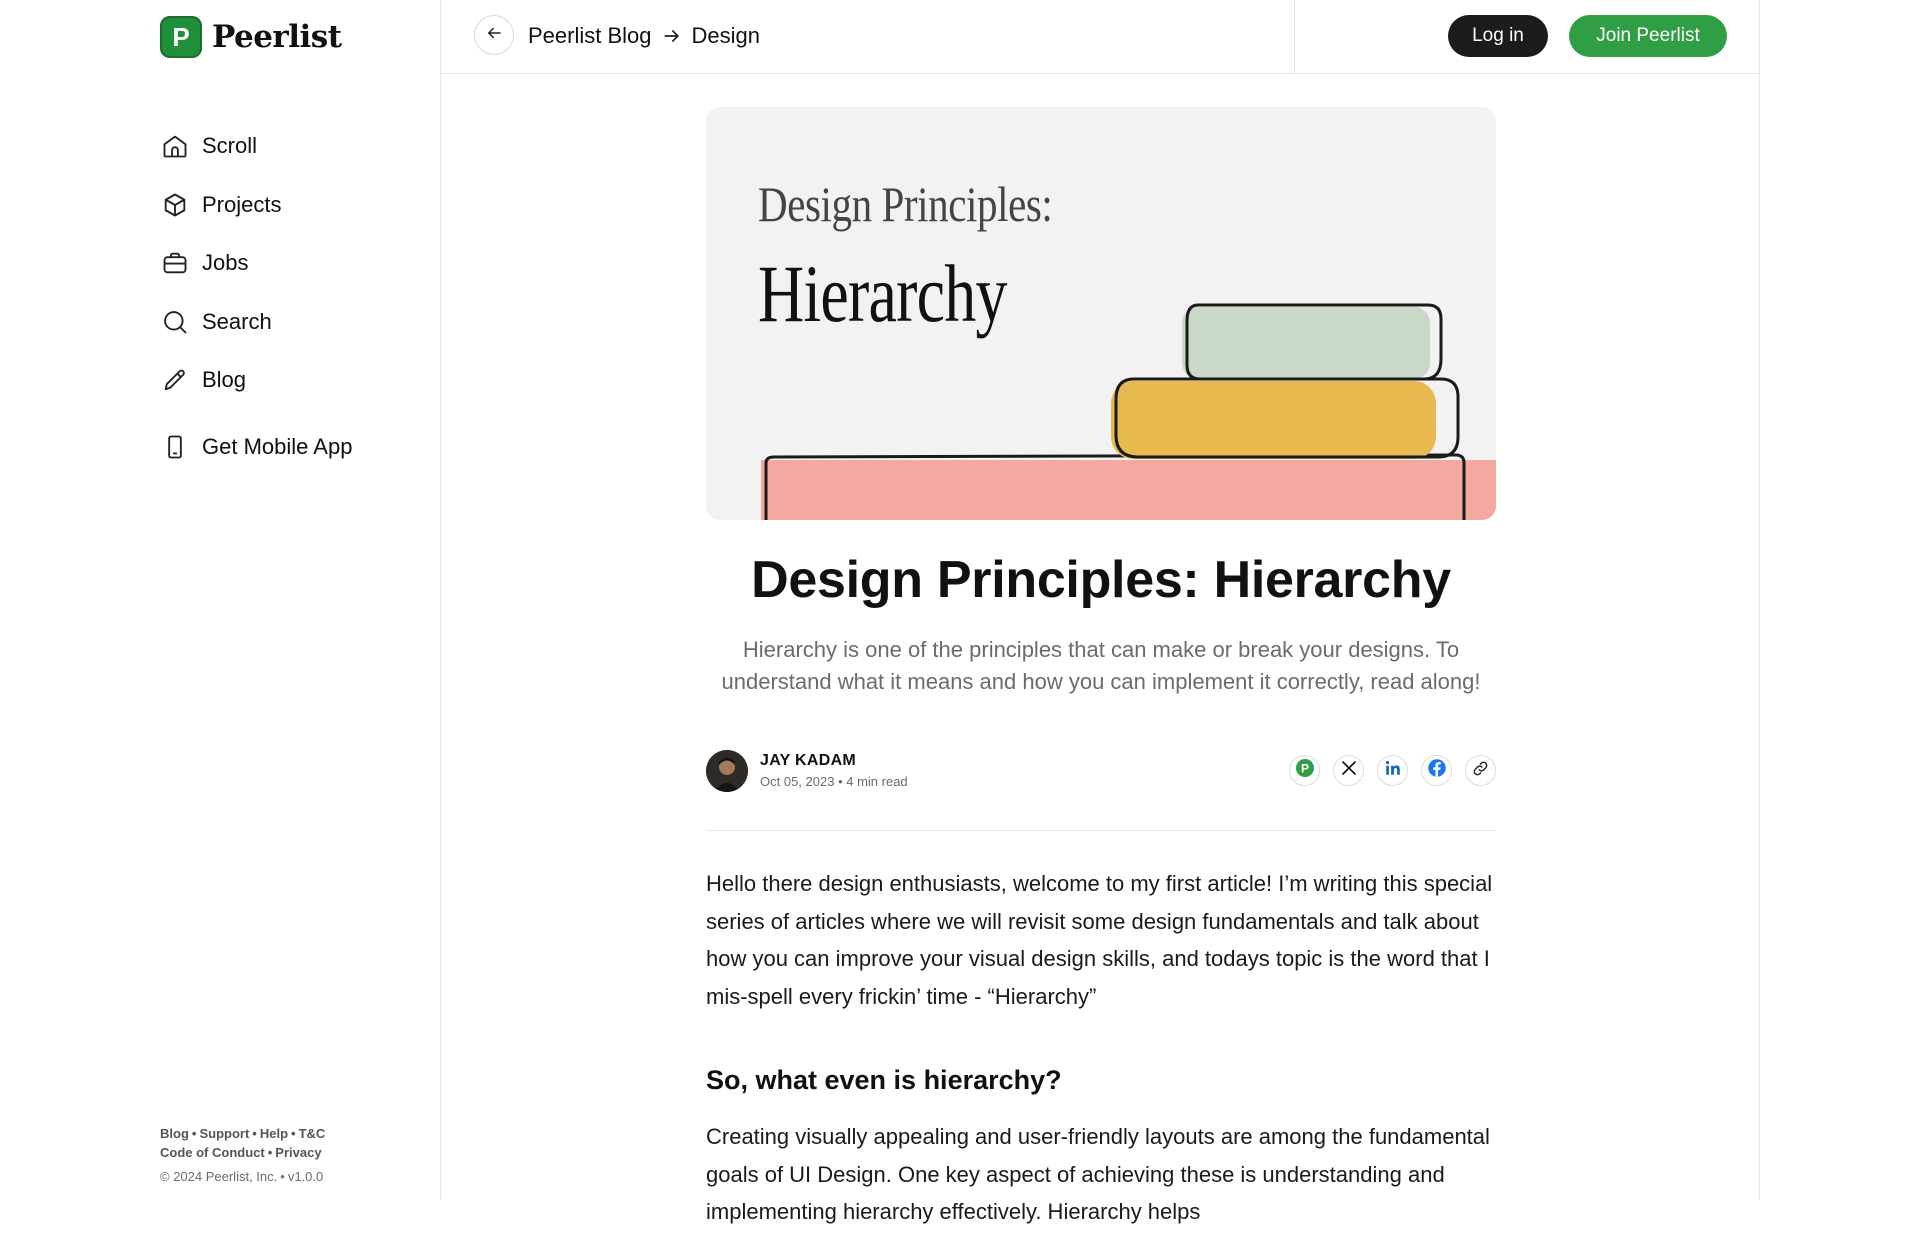  Describe the element at coordinates (1101, 772) in the screenshot. I see `article-meta: JAY KADAM Oct 05, 2023 • 4 min read P` at that location.